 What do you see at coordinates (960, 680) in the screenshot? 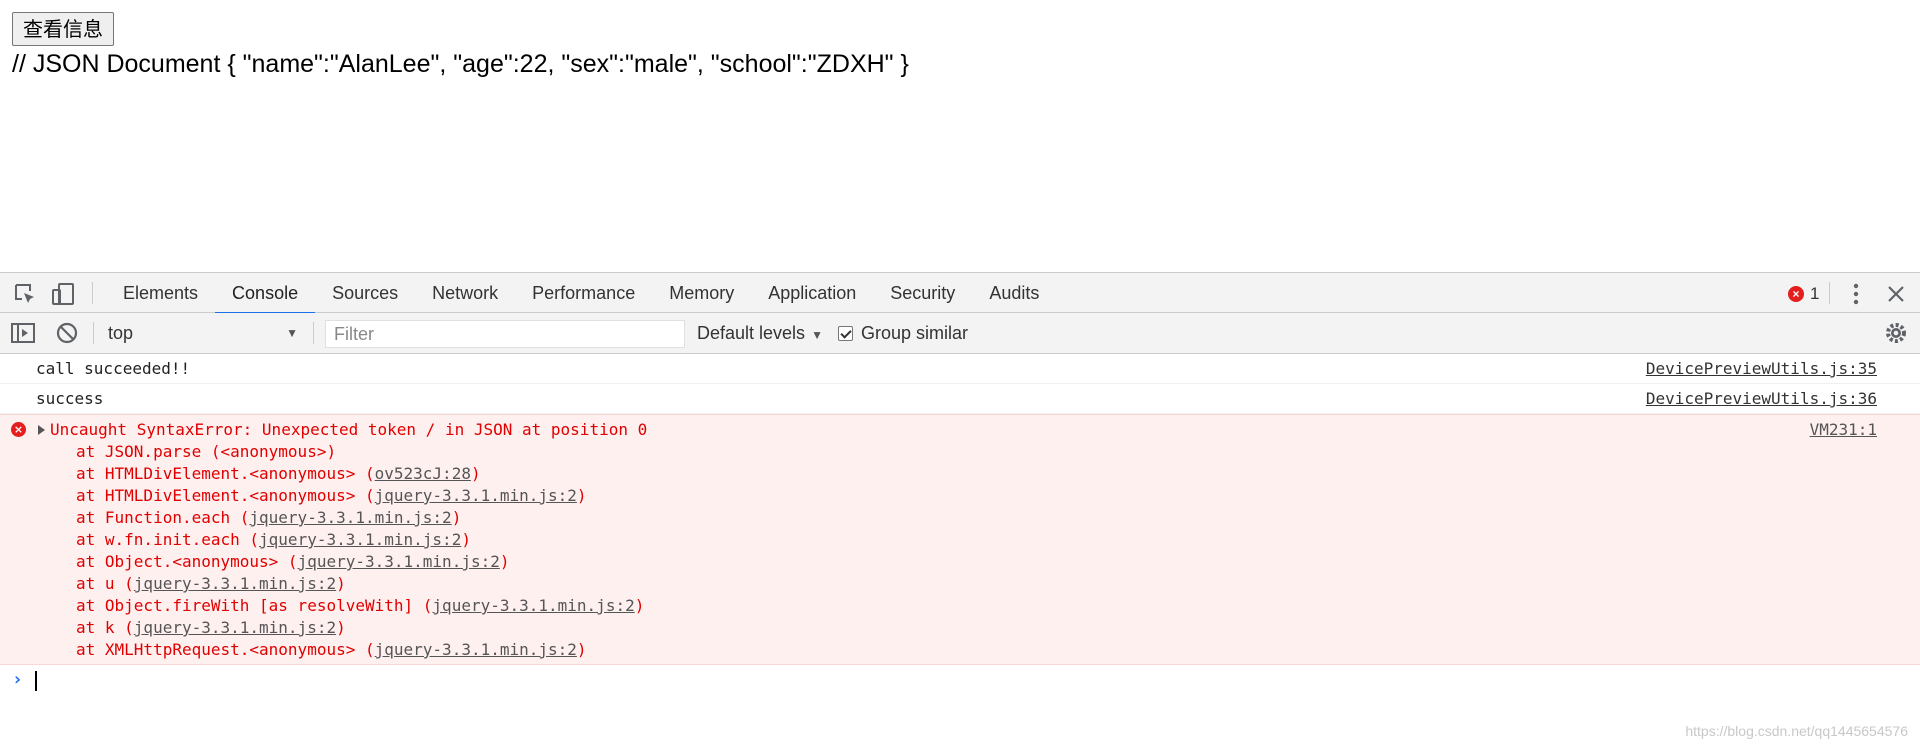
I see `console-prompt: ›` at bounding box center [960, 680].